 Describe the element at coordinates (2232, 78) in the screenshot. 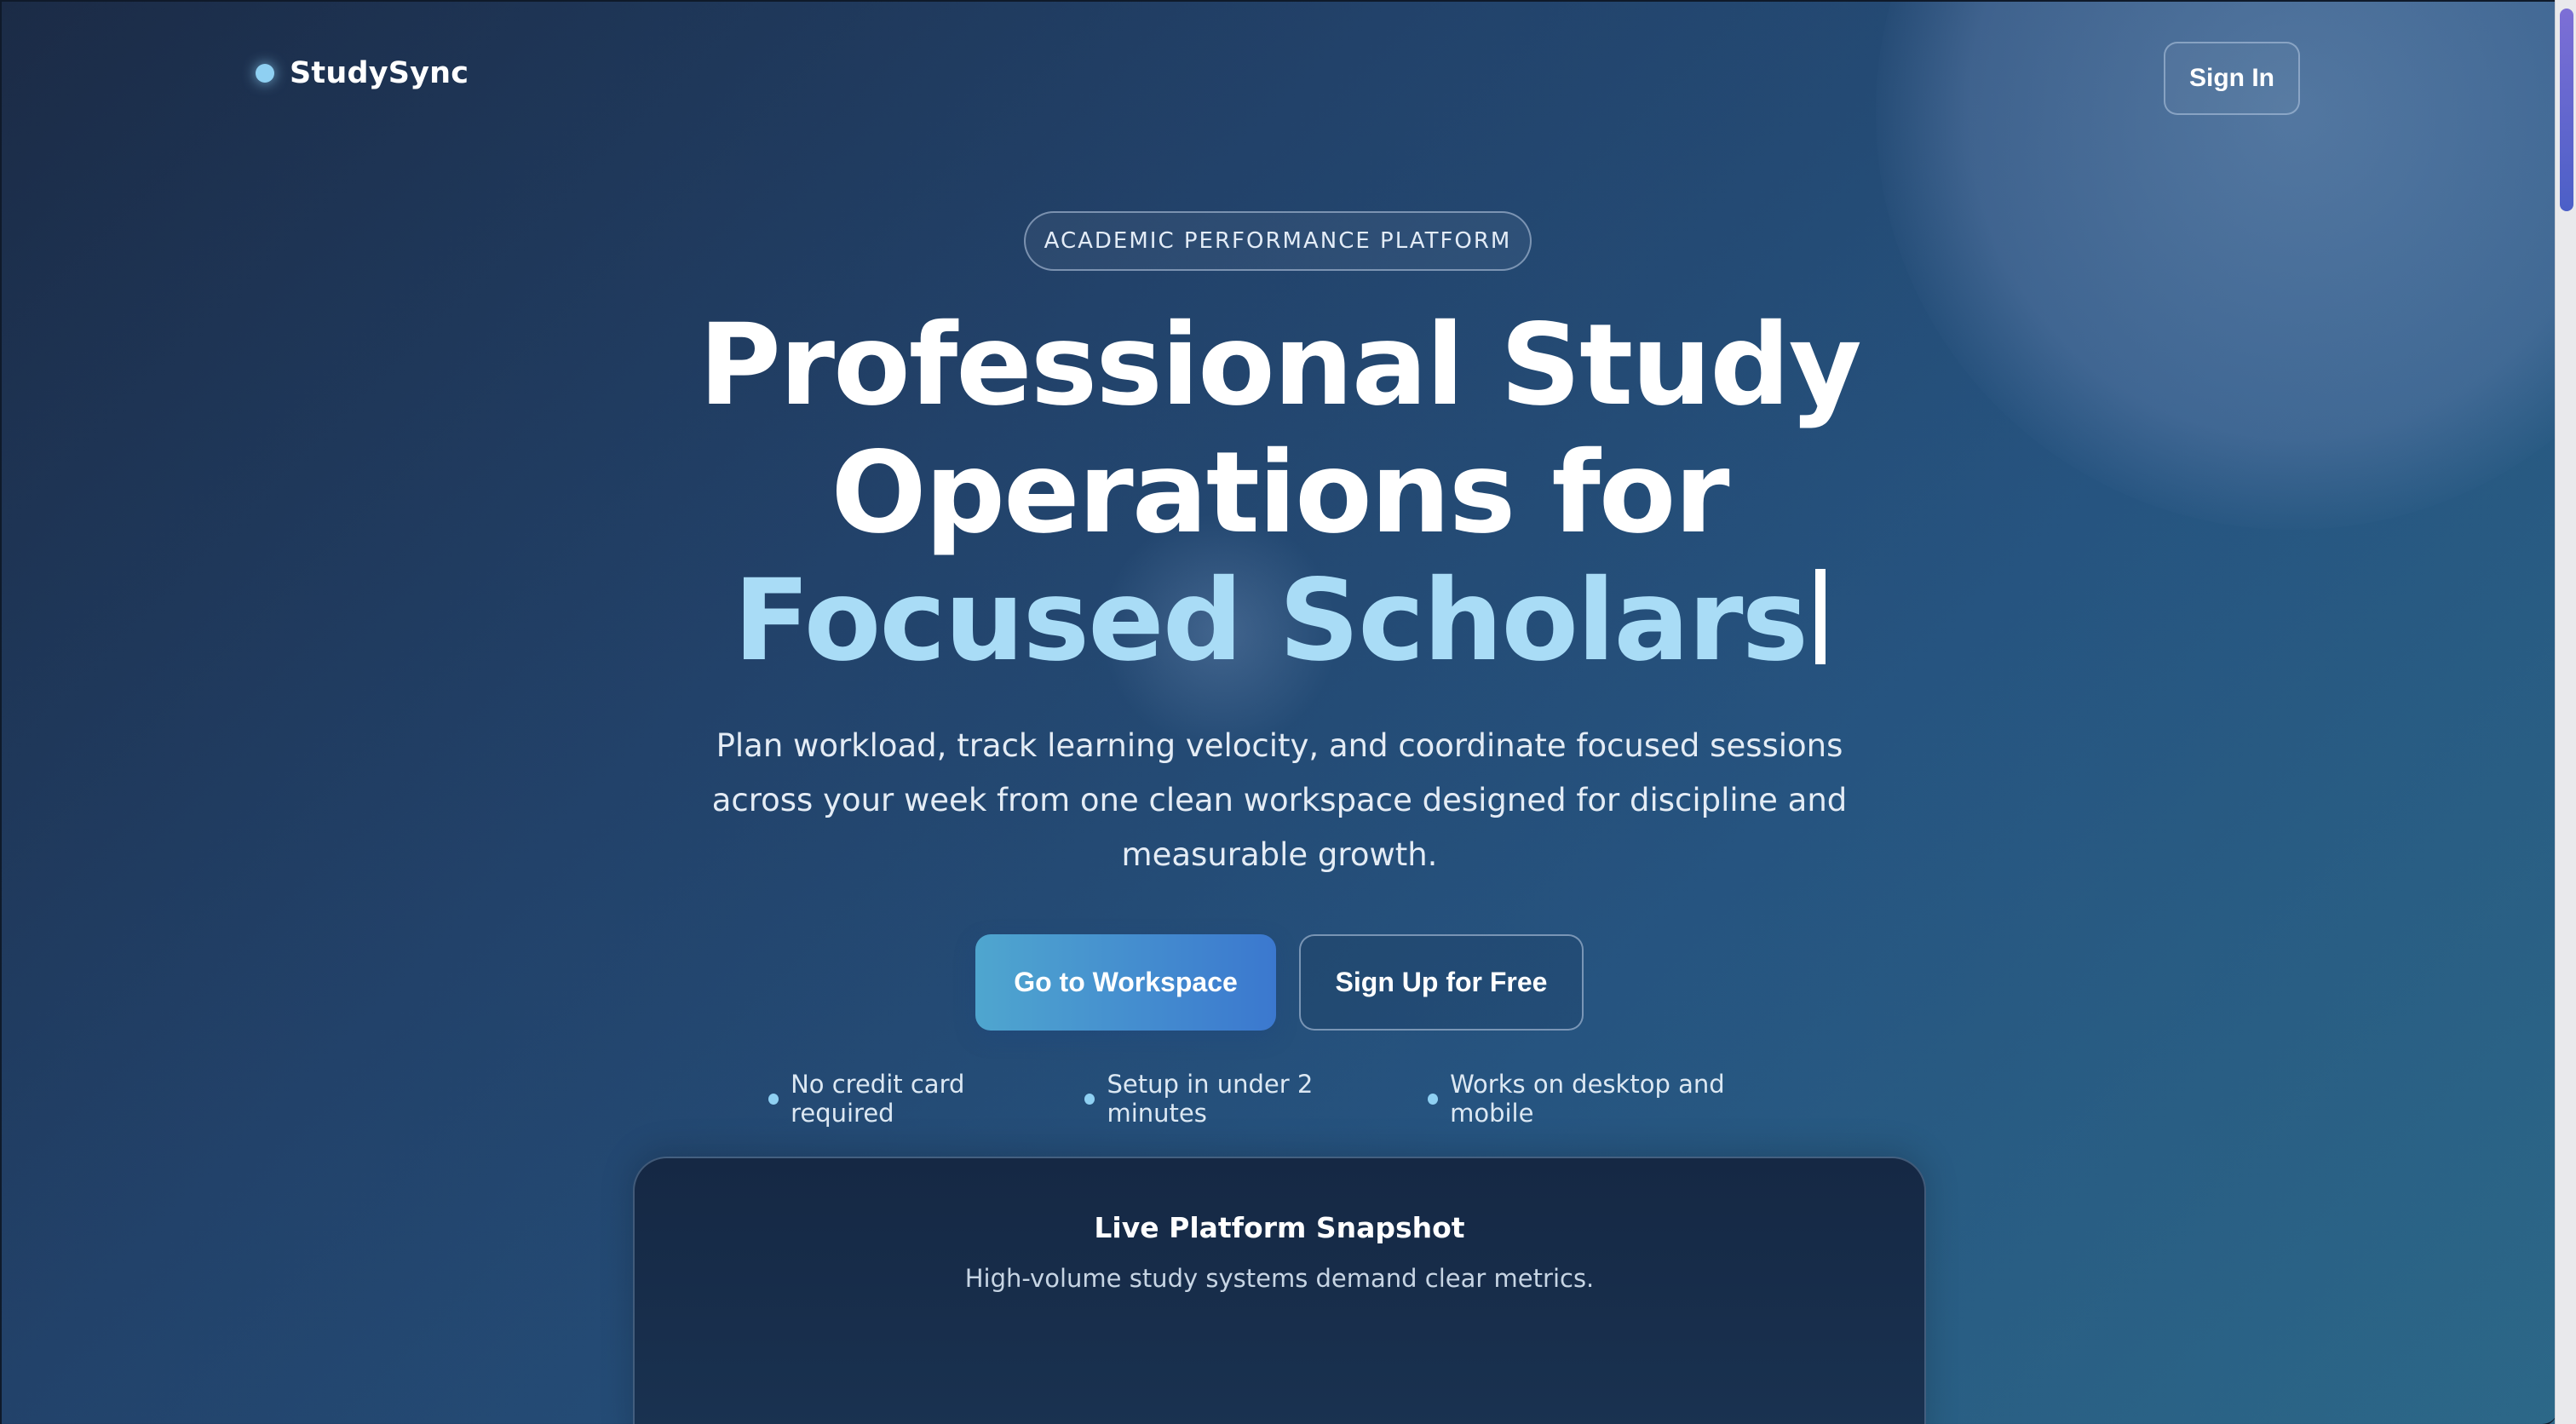

I see `sign-in-button: Sign In` at that location.